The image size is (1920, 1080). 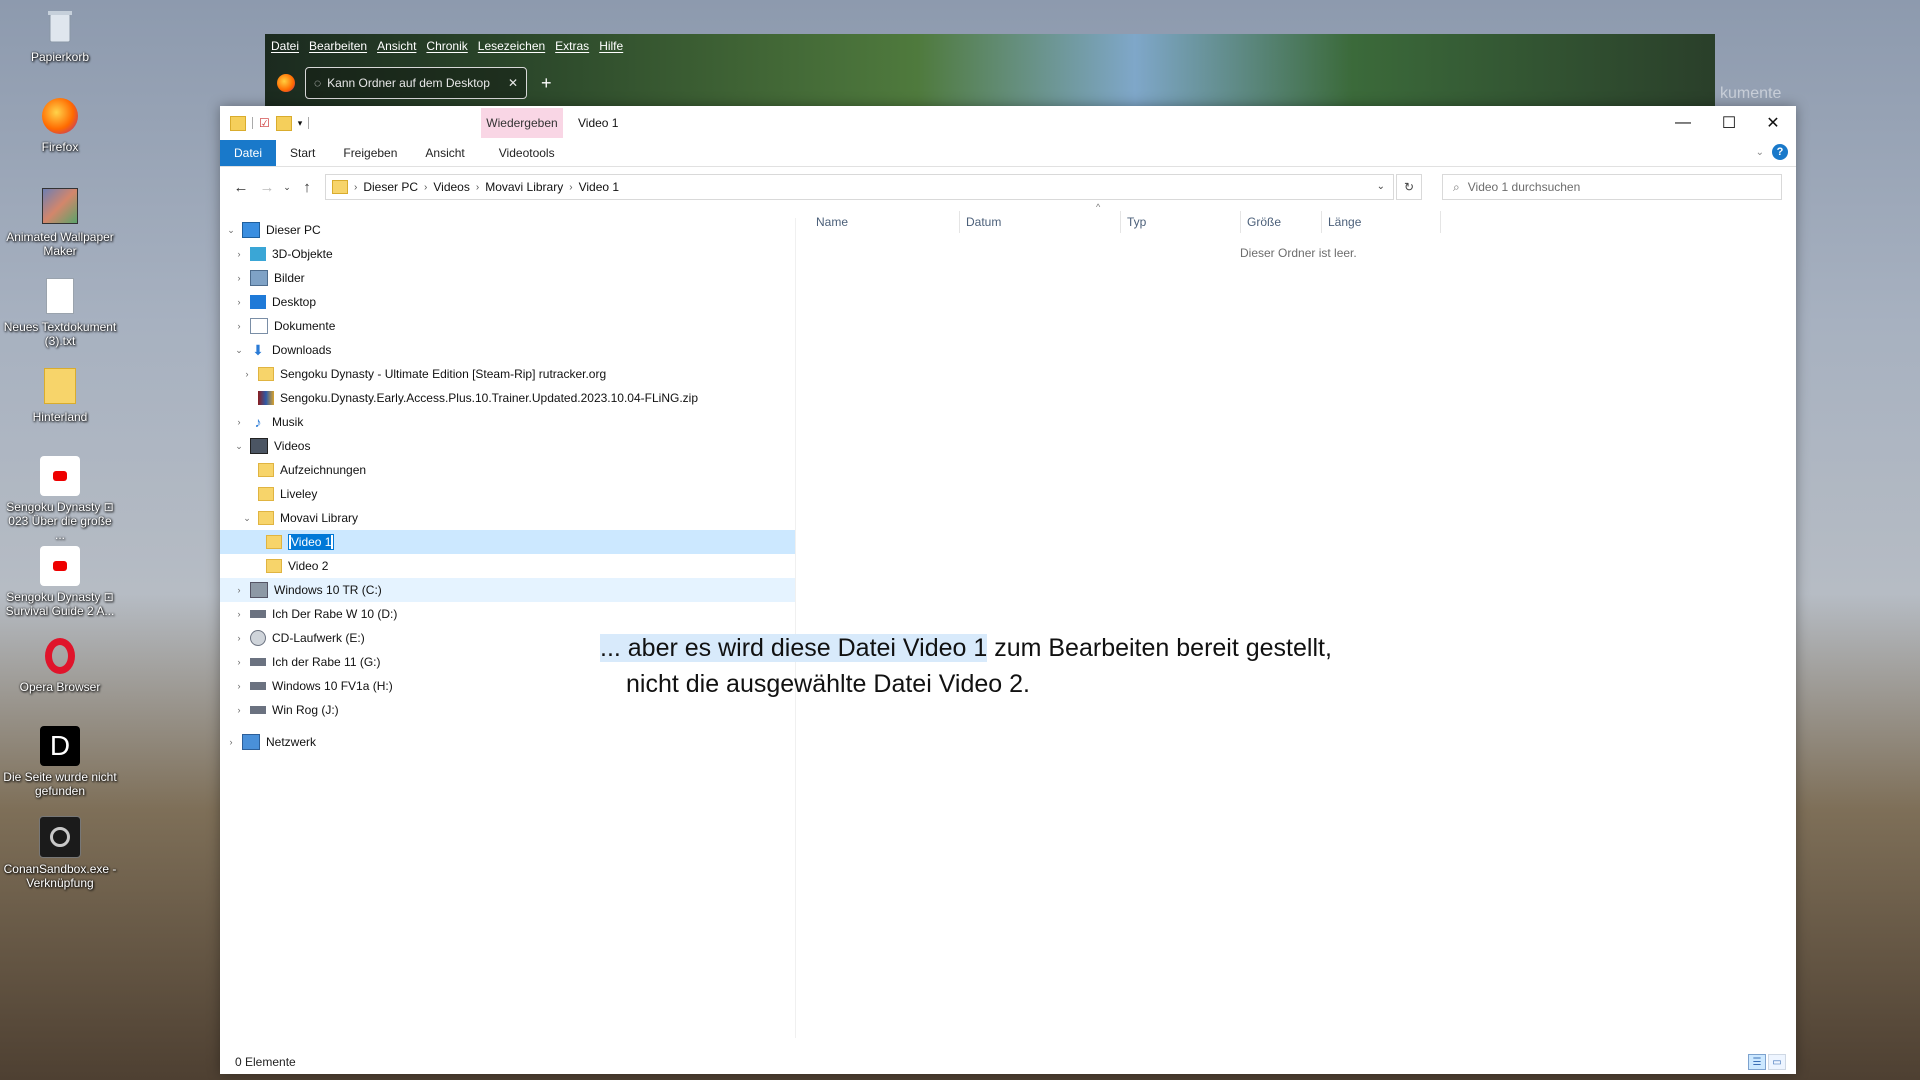 I want to click on drive-icon, so click(x=258, y=662).